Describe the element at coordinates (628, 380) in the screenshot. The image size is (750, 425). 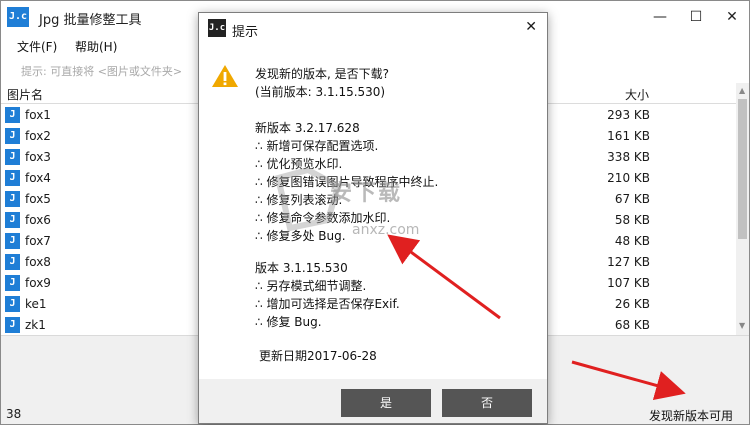
I see `arrow-to-update-link` at that location.